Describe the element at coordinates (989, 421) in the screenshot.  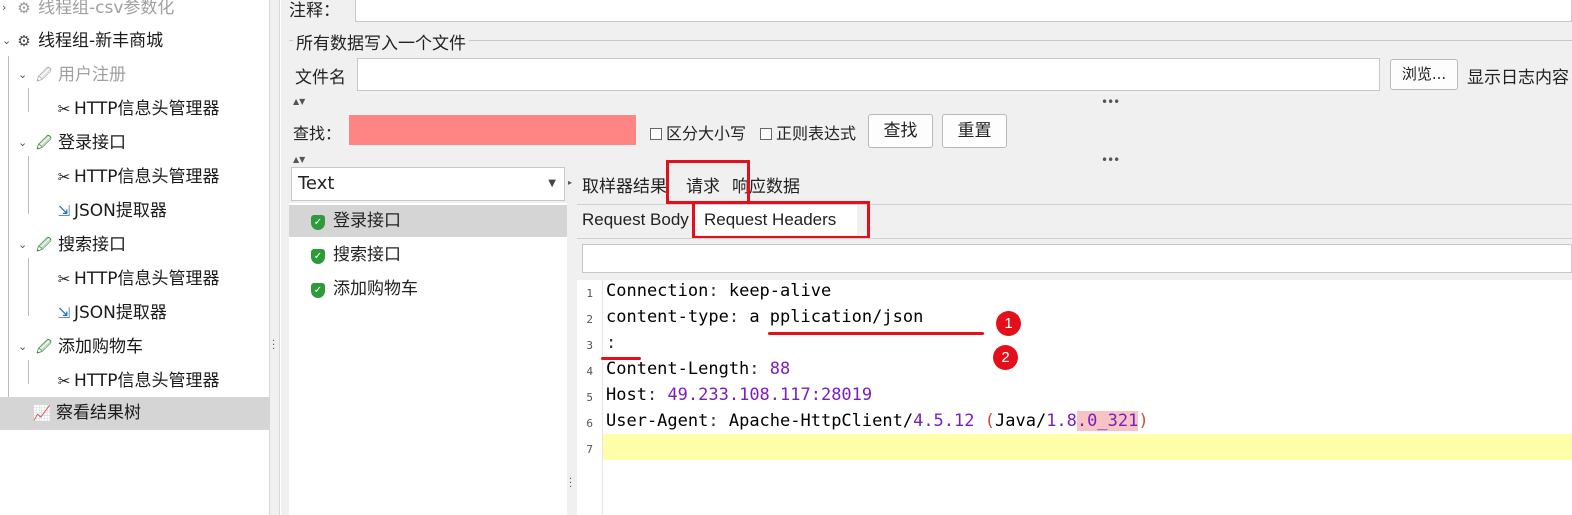
I see `header-value: (` at that location.